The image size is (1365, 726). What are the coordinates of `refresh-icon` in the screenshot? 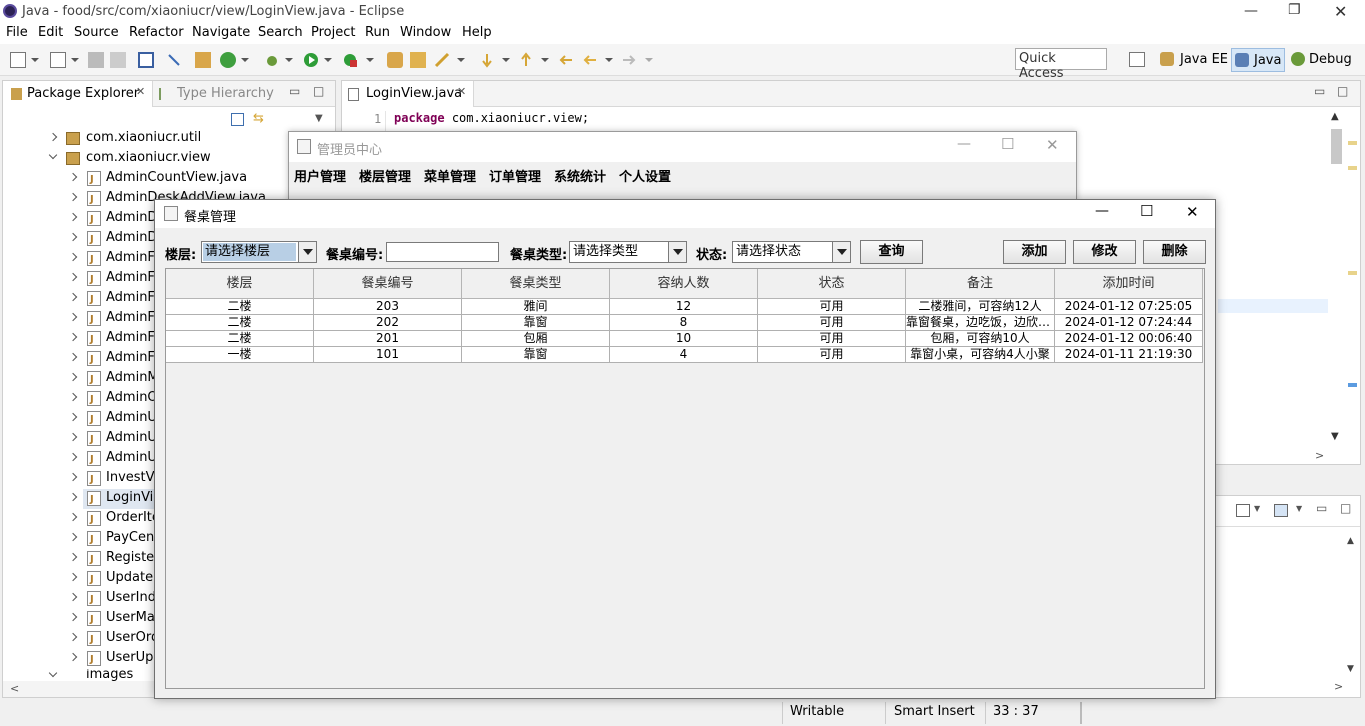 It's located at (228, 60).